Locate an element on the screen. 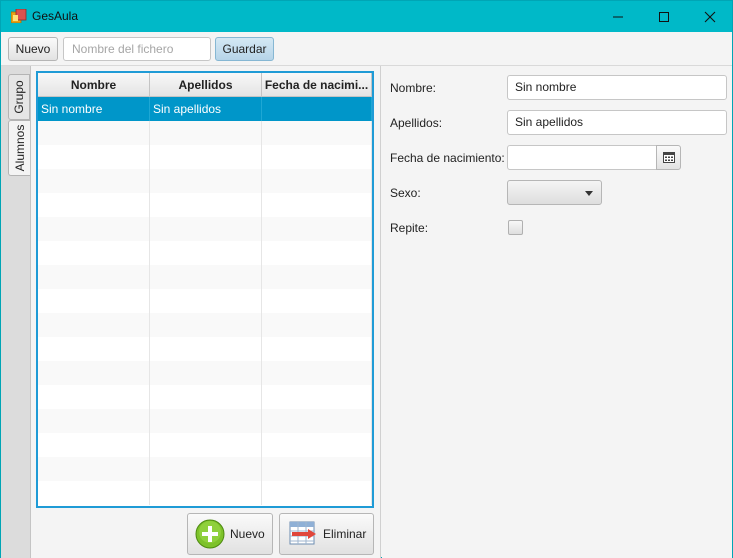  sex-combobox is located at coordinates (554, 192).